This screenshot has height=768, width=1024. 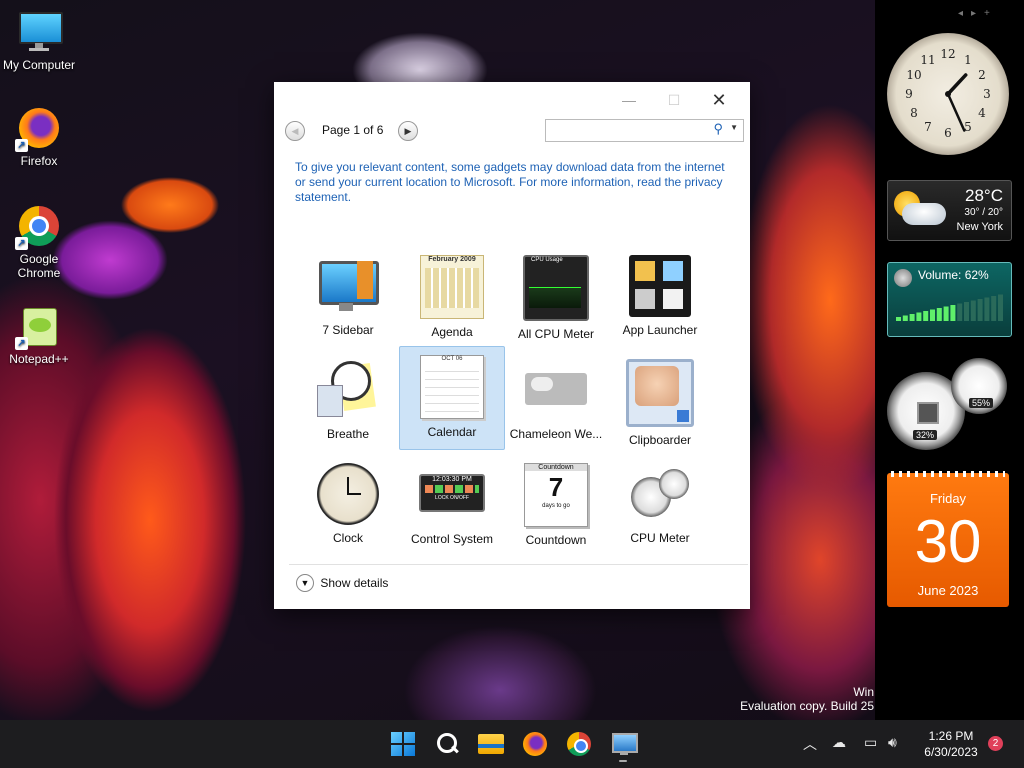 What do you see at coordinates (39, 359) in the screenshot?
I see `desktop-icon-label: Notepad++` at bounding box center [39, 359].